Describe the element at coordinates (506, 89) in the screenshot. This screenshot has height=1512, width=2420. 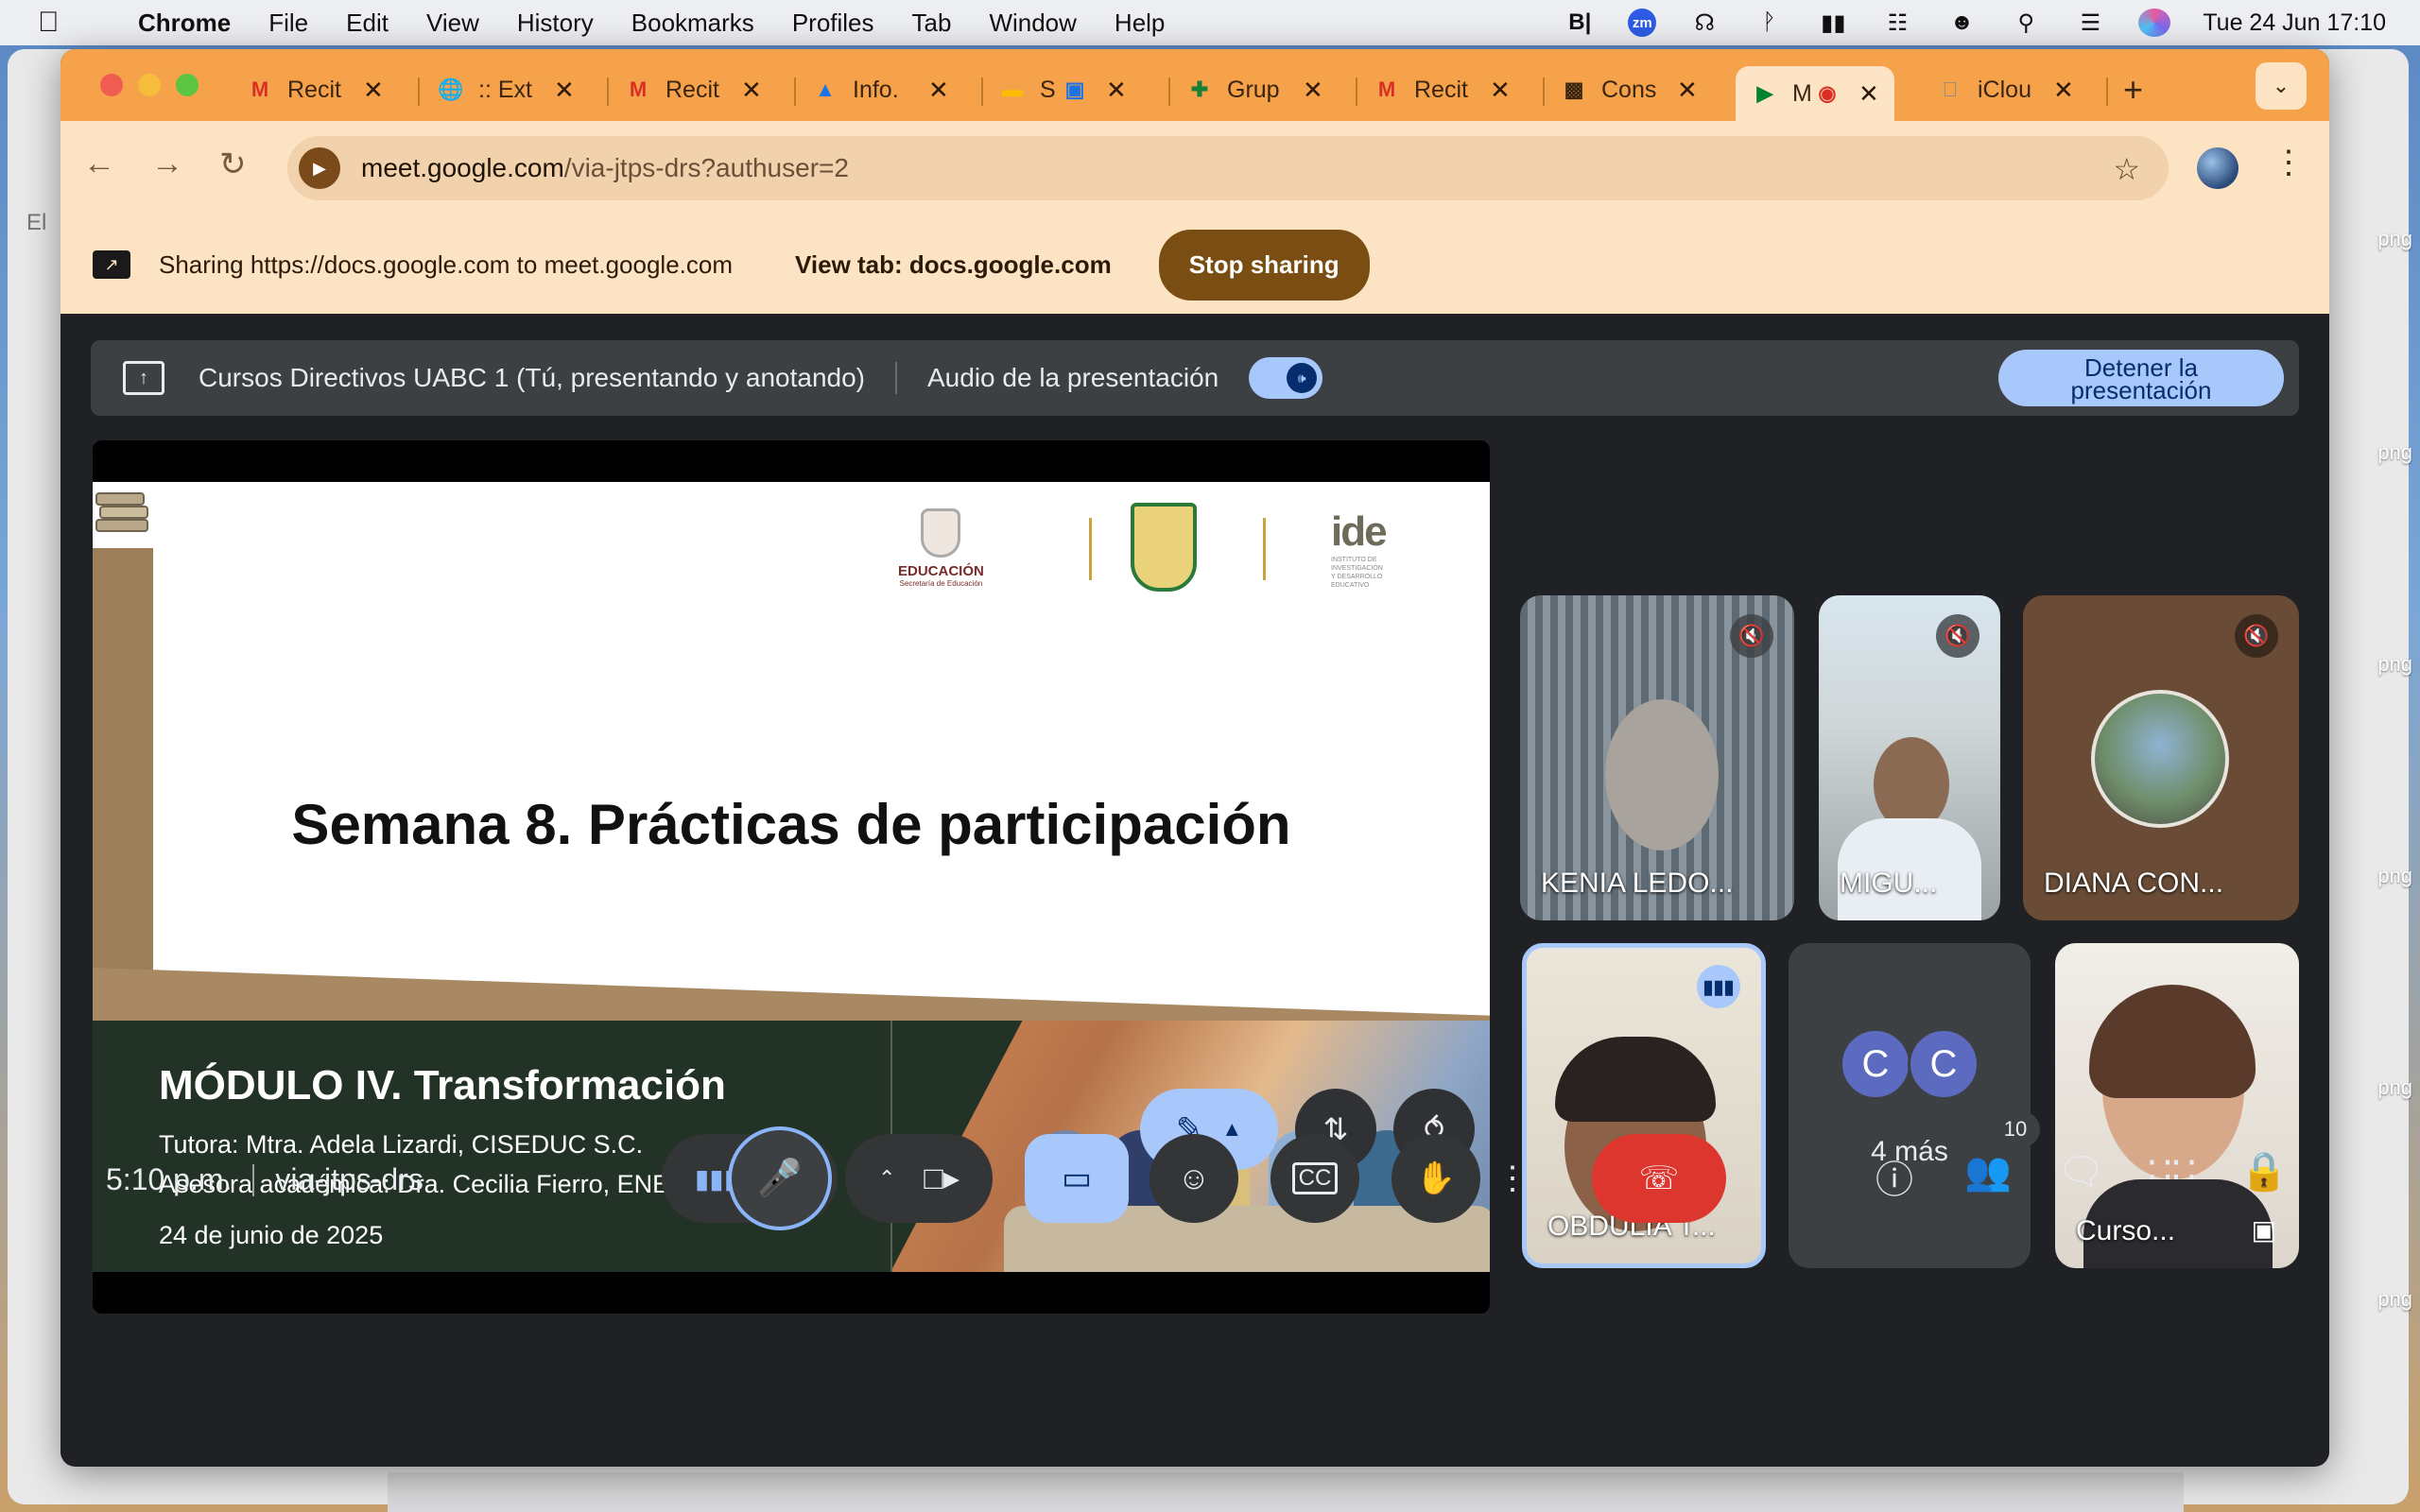
I see `tab-1: 🌐 :: Ext ✕` at that location.